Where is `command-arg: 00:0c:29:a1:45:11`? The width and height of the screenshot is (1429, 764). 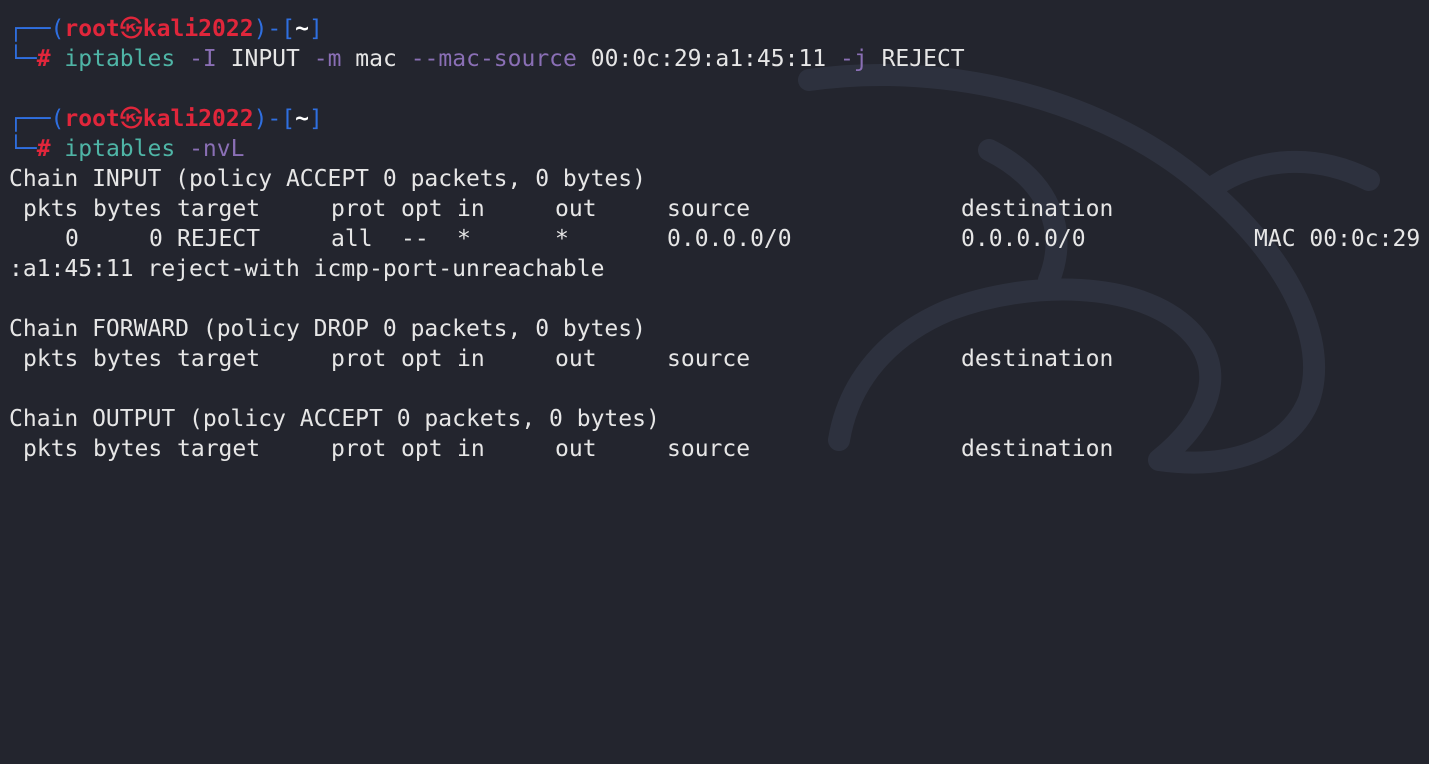 command-arg: 00:0c:29:a1:45:11 is located at coordinates (708, 59).